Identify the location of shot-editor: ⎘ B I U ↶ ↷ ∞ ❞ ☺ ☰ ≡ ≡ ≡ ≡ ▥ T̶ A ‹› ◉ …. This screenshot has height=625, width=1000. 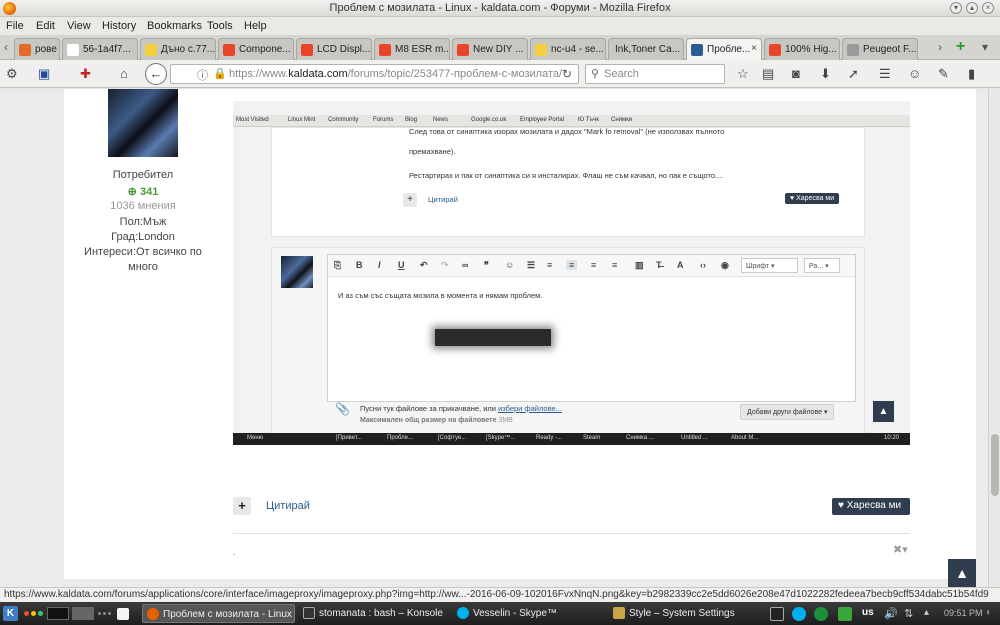
(591, 328).